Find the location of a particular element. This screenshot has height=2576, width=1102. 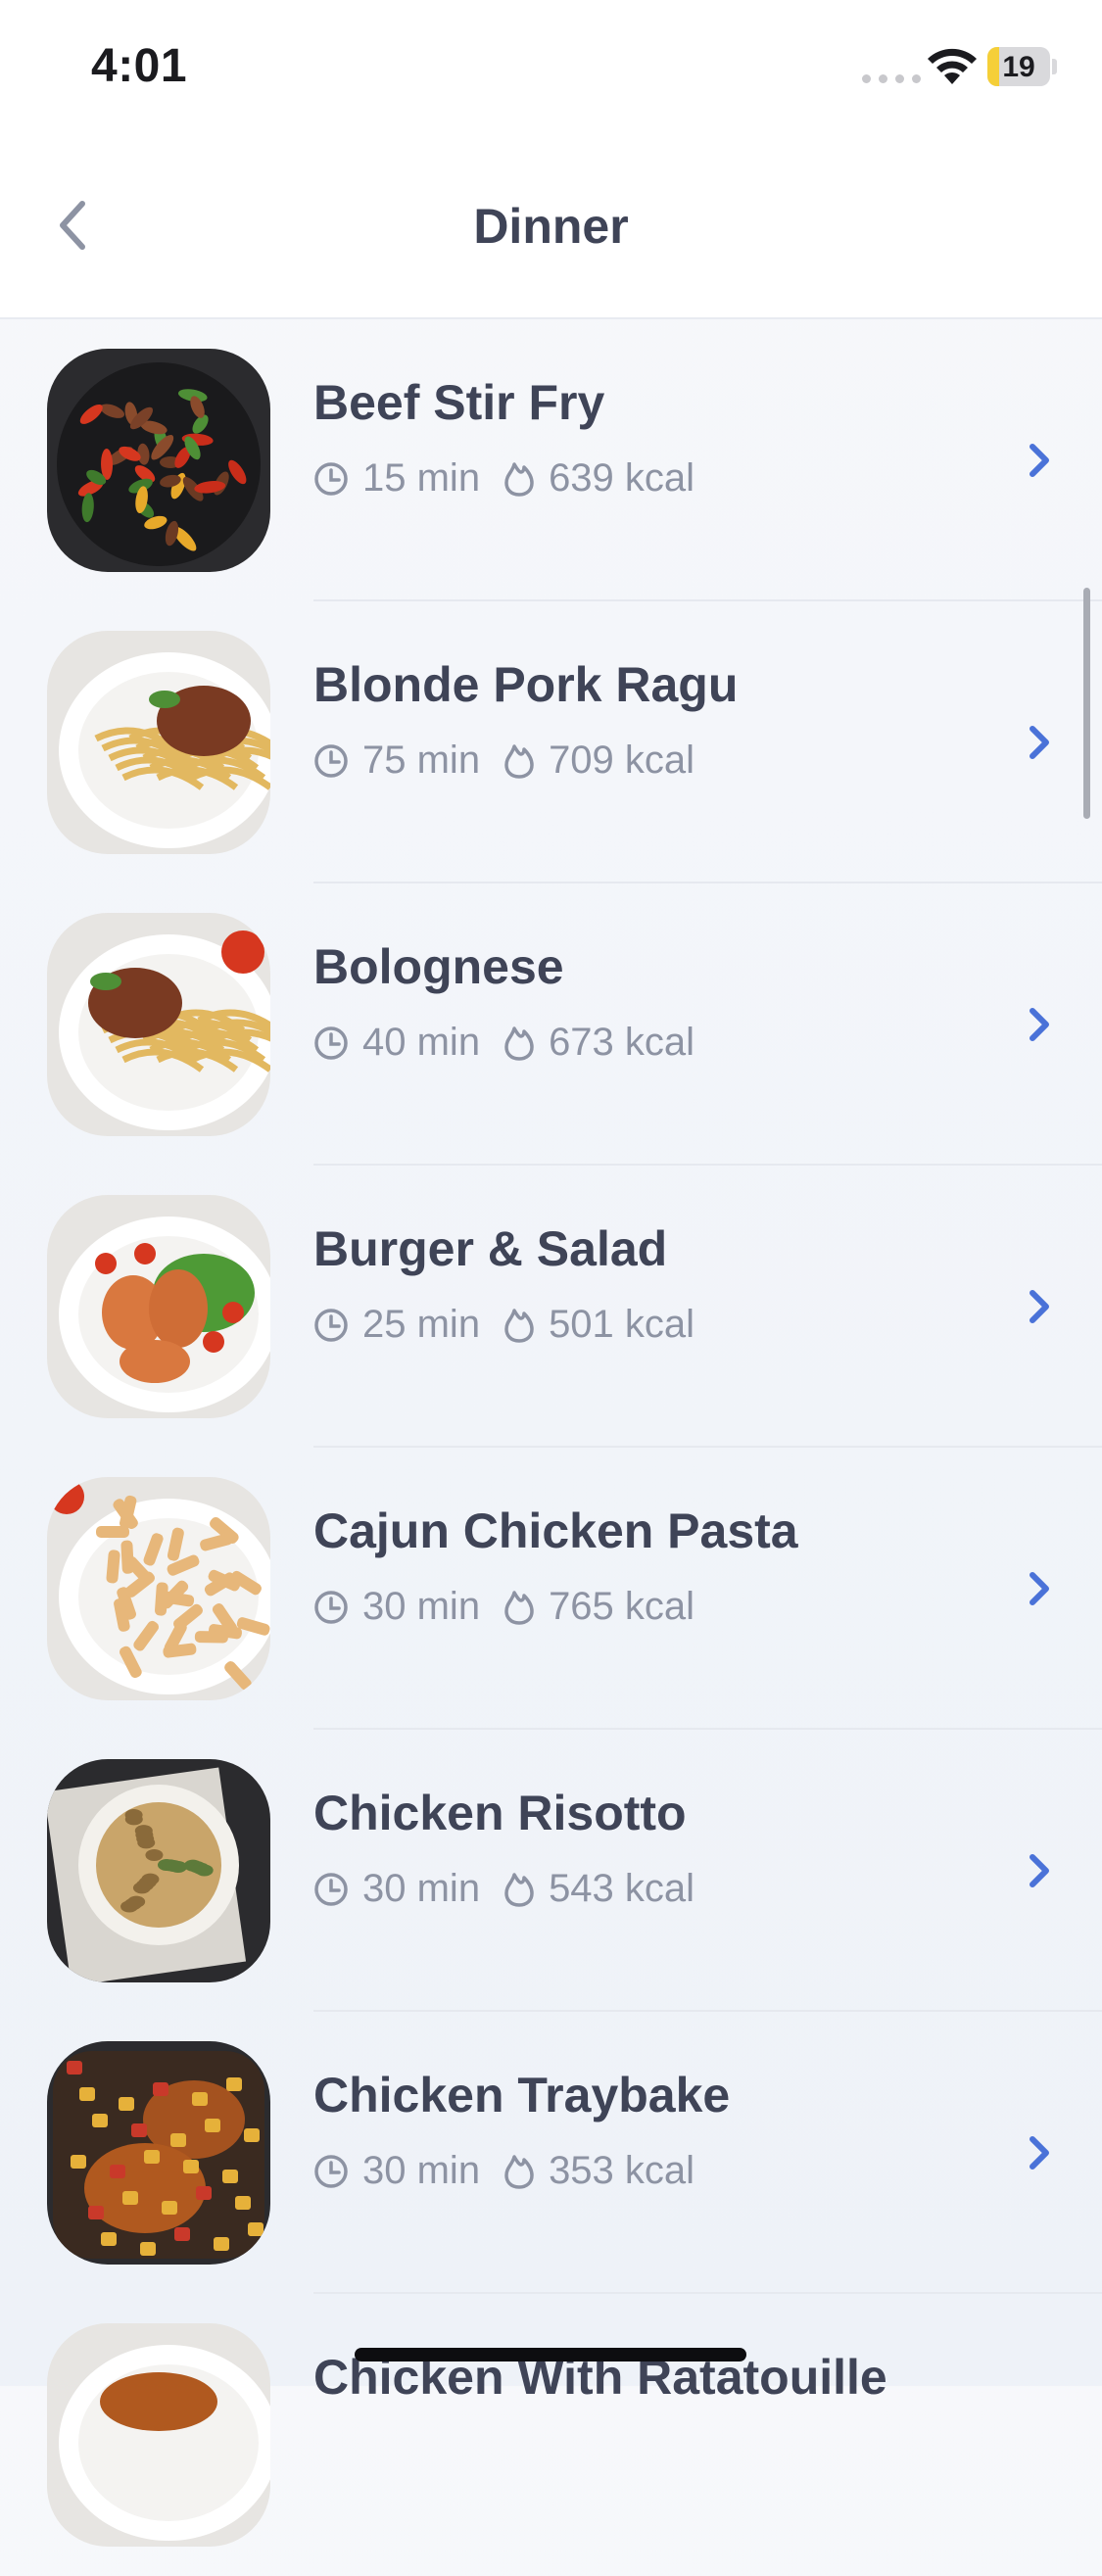

cellular-signal-icon is located at coordinates (891, 78).